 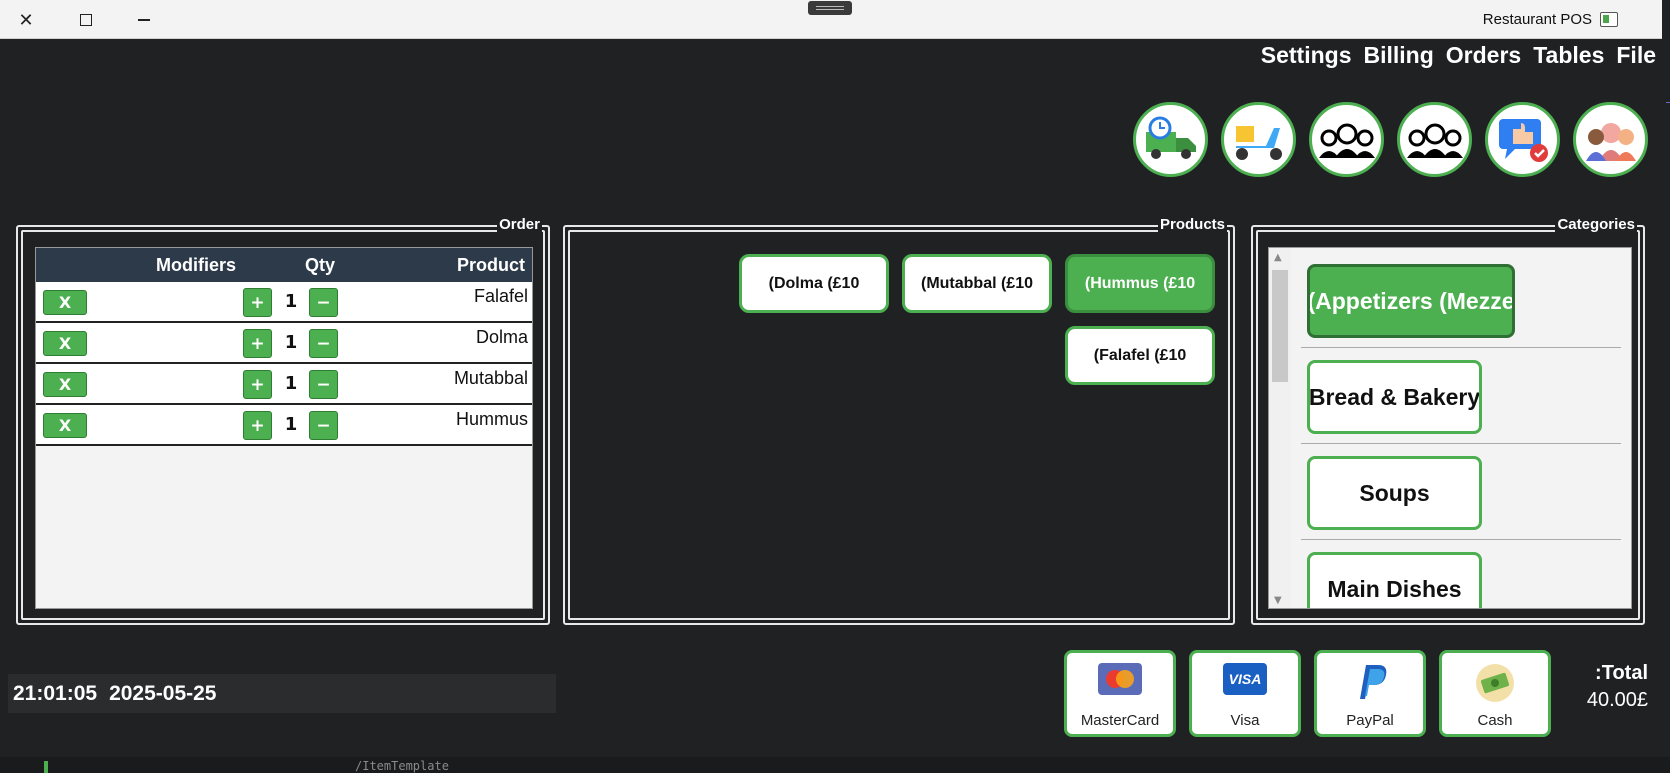 What do you see at coordinates (1192, 224) in the screenshot?
I see `products-title: Products` at bounding box center [1192, 224].